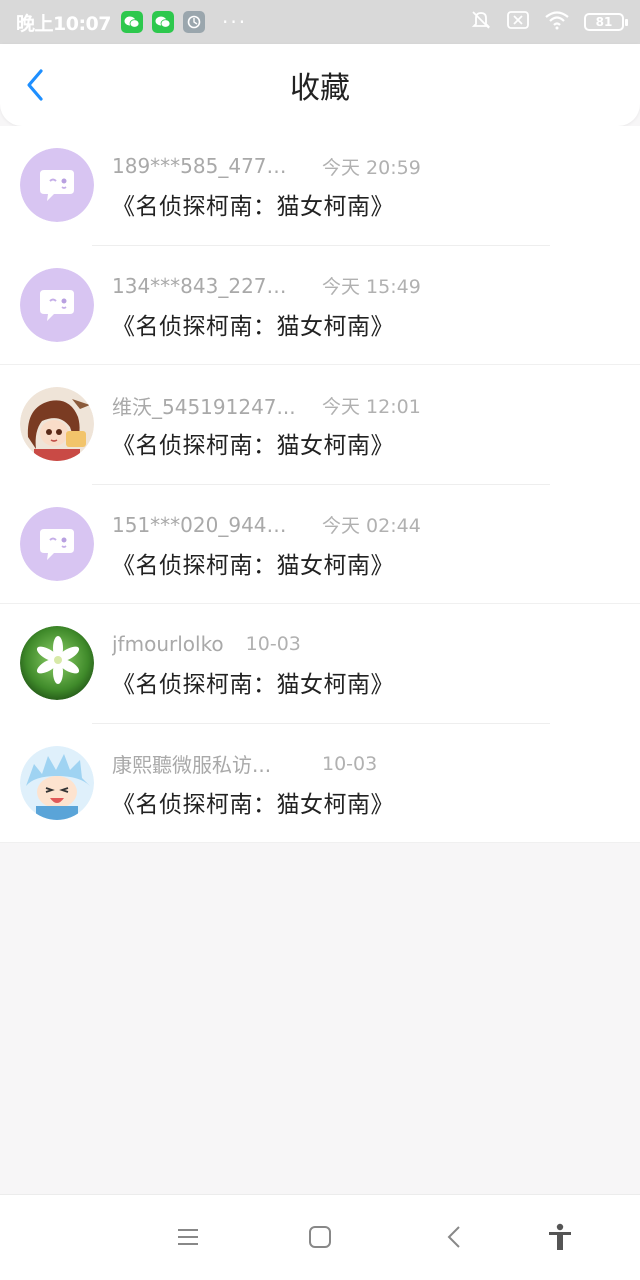  I want to click on divider, so click(320, 842).